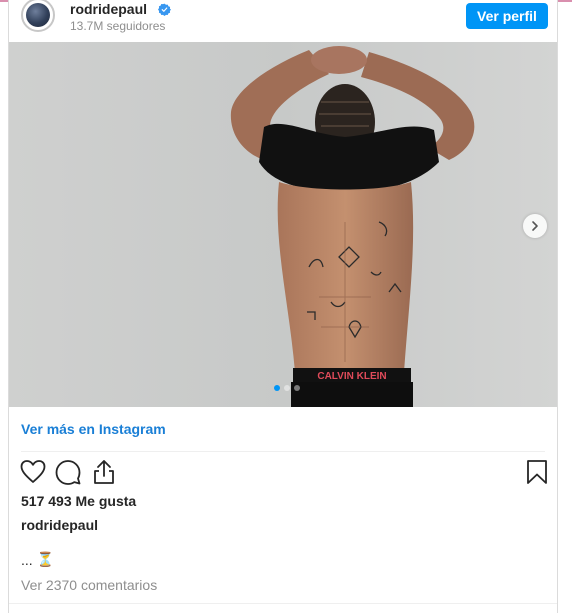 The image size is (572, 613). I want to click on share-icon, so click(104, 472).